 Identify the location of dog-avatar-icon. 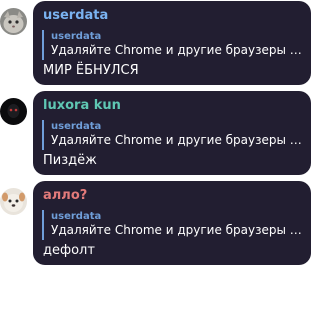
(13, 201).